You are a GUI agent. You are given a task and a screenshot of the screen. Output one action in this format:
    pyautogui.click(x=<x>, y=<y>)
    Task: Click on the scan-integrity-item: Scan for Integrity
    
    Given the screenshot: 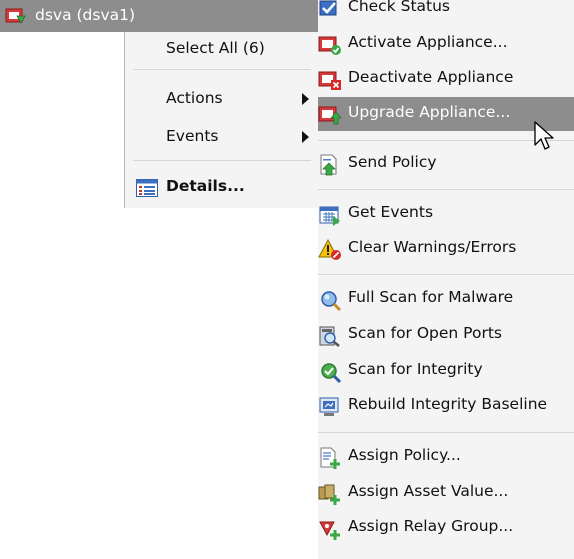 What is the action you would take?
    pyautogui.click(x=446, y=371)
    